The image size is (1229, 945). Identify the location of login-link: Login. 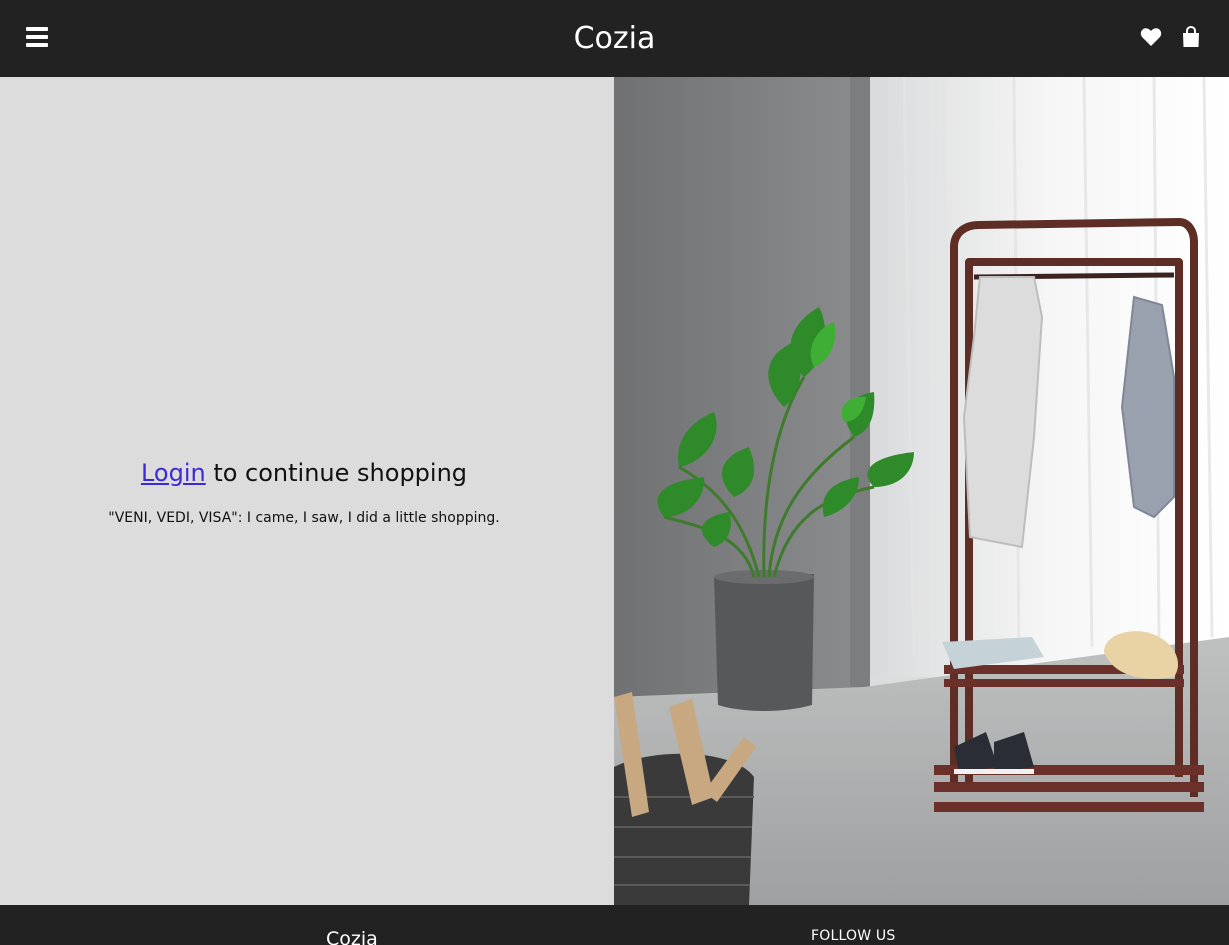
(173, 473).